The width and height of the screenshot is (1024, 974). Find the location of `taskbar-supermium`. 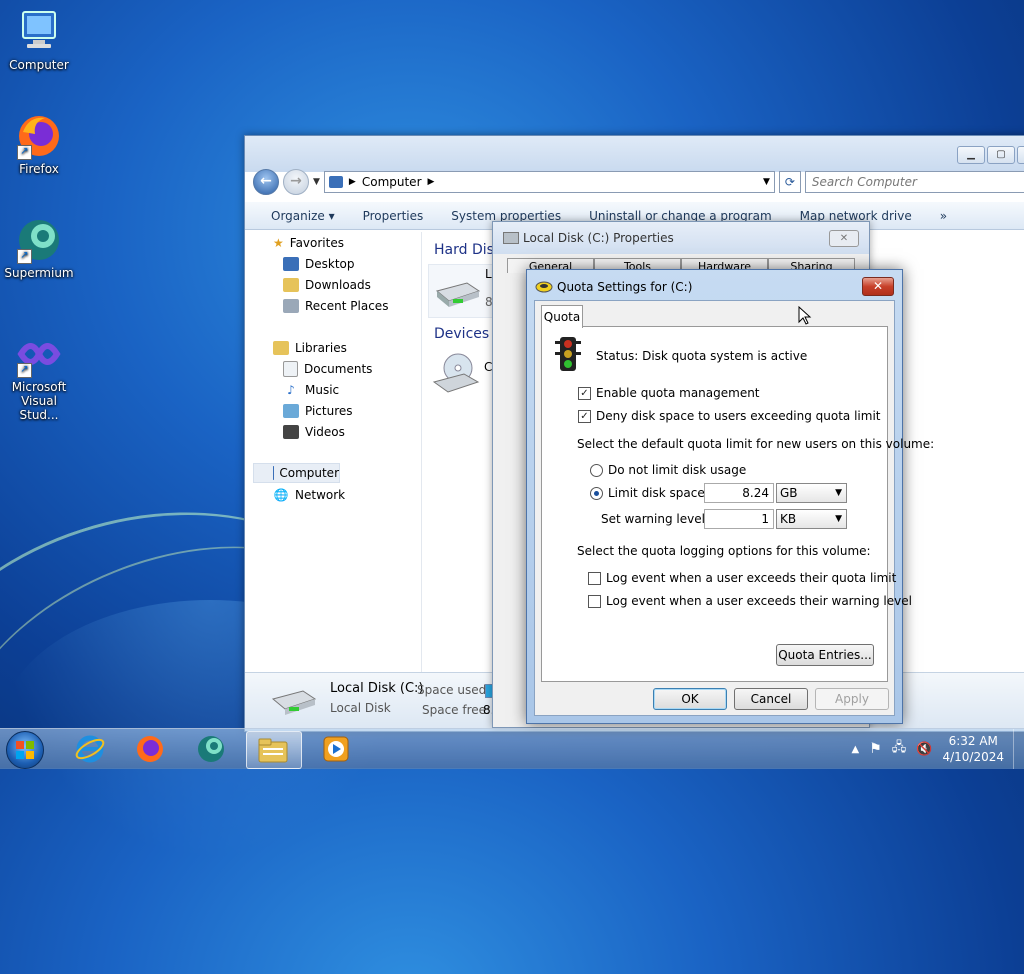

taskbar-supermium is located at coordinates (211, 749).